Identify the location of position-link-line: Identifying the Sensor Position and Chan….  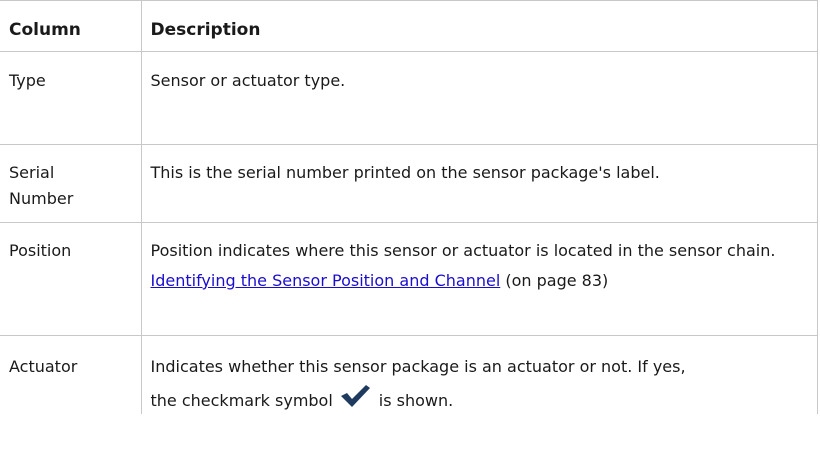
(484, 281).